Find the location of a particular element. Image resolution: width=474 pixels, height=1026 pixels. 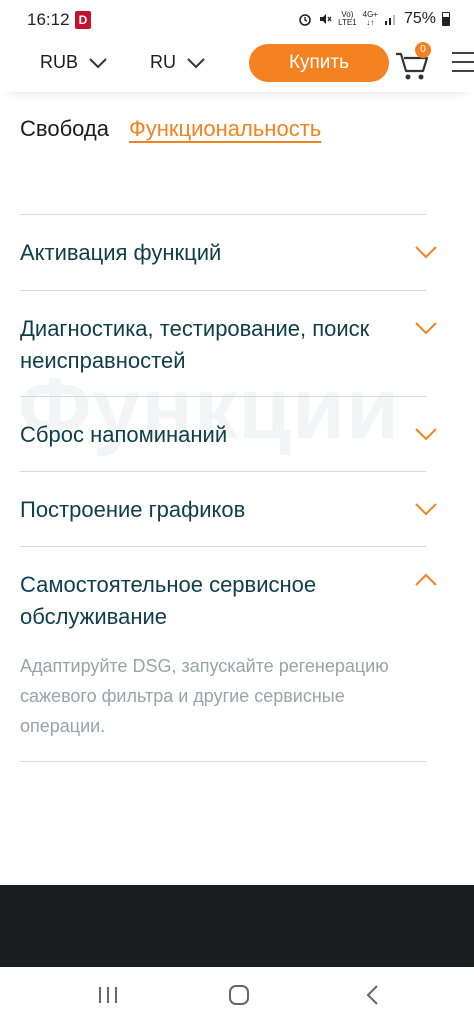

feature-tabs: Свобода Функциональность is located at coordinates (170, 129).